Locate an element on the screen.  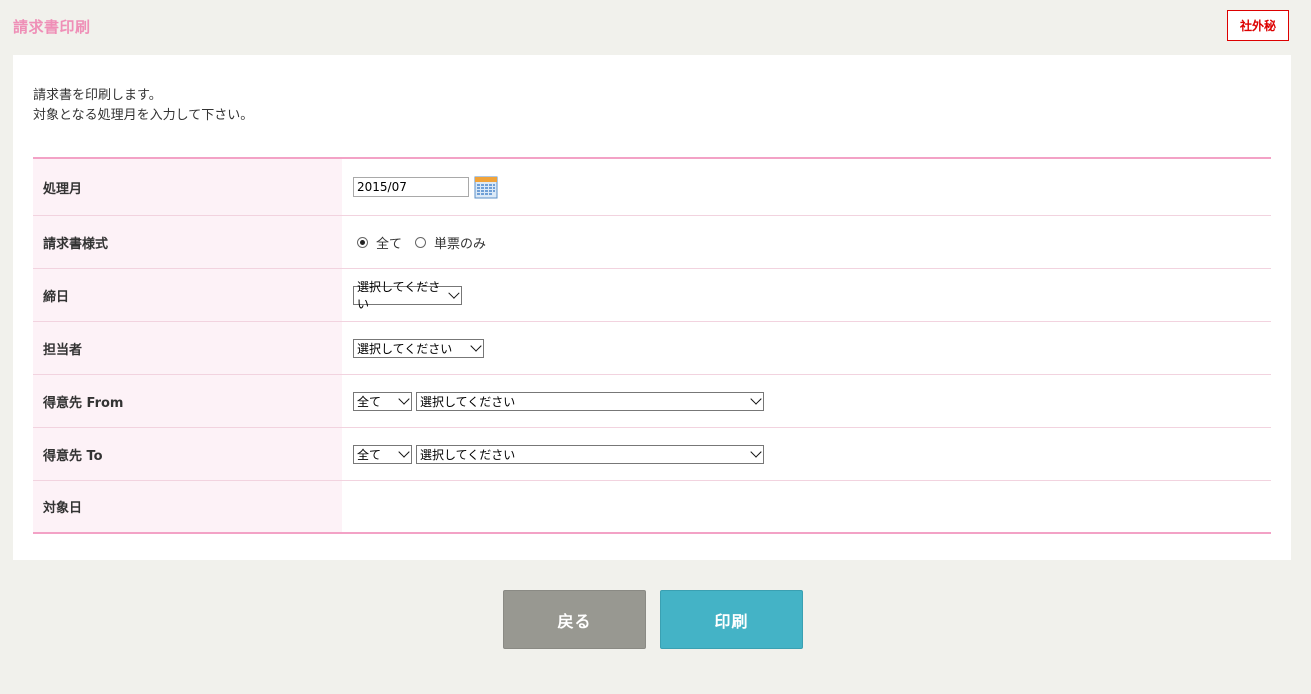
customer-to-select: 選択してください is located at coordinates (590, 454).